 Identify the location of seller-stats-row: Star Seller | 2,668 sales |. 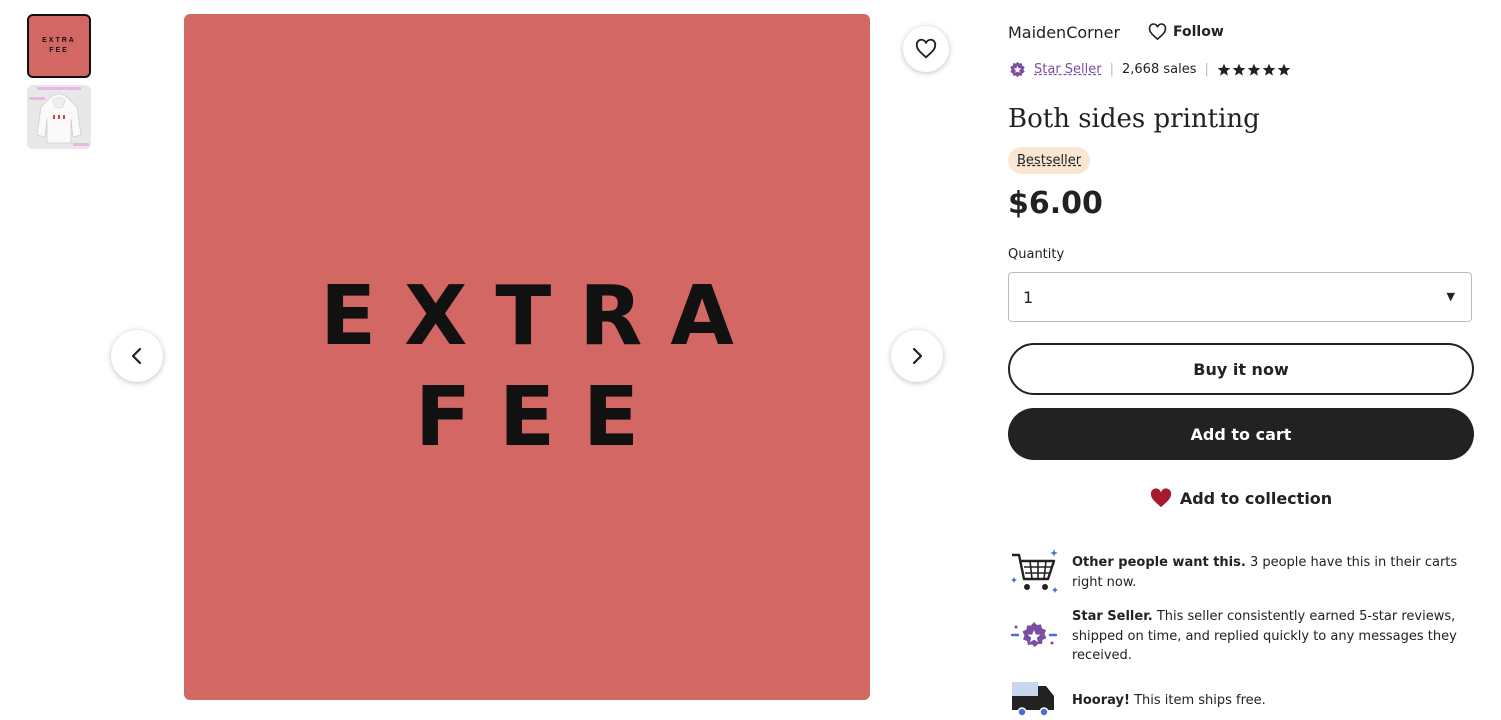
(1150, 69).